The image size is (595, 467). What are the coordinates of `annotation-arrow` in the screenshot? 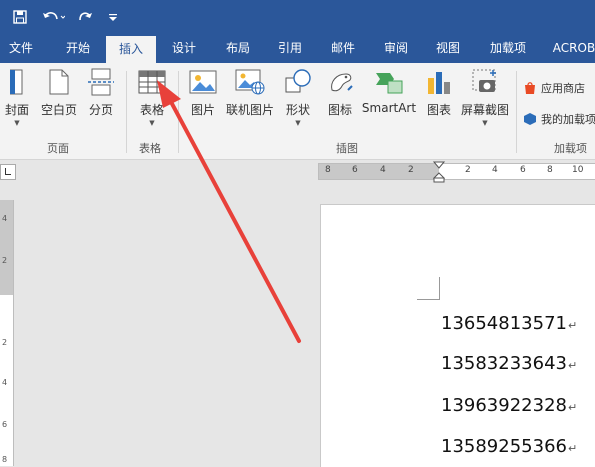 It's located at (229, 211).